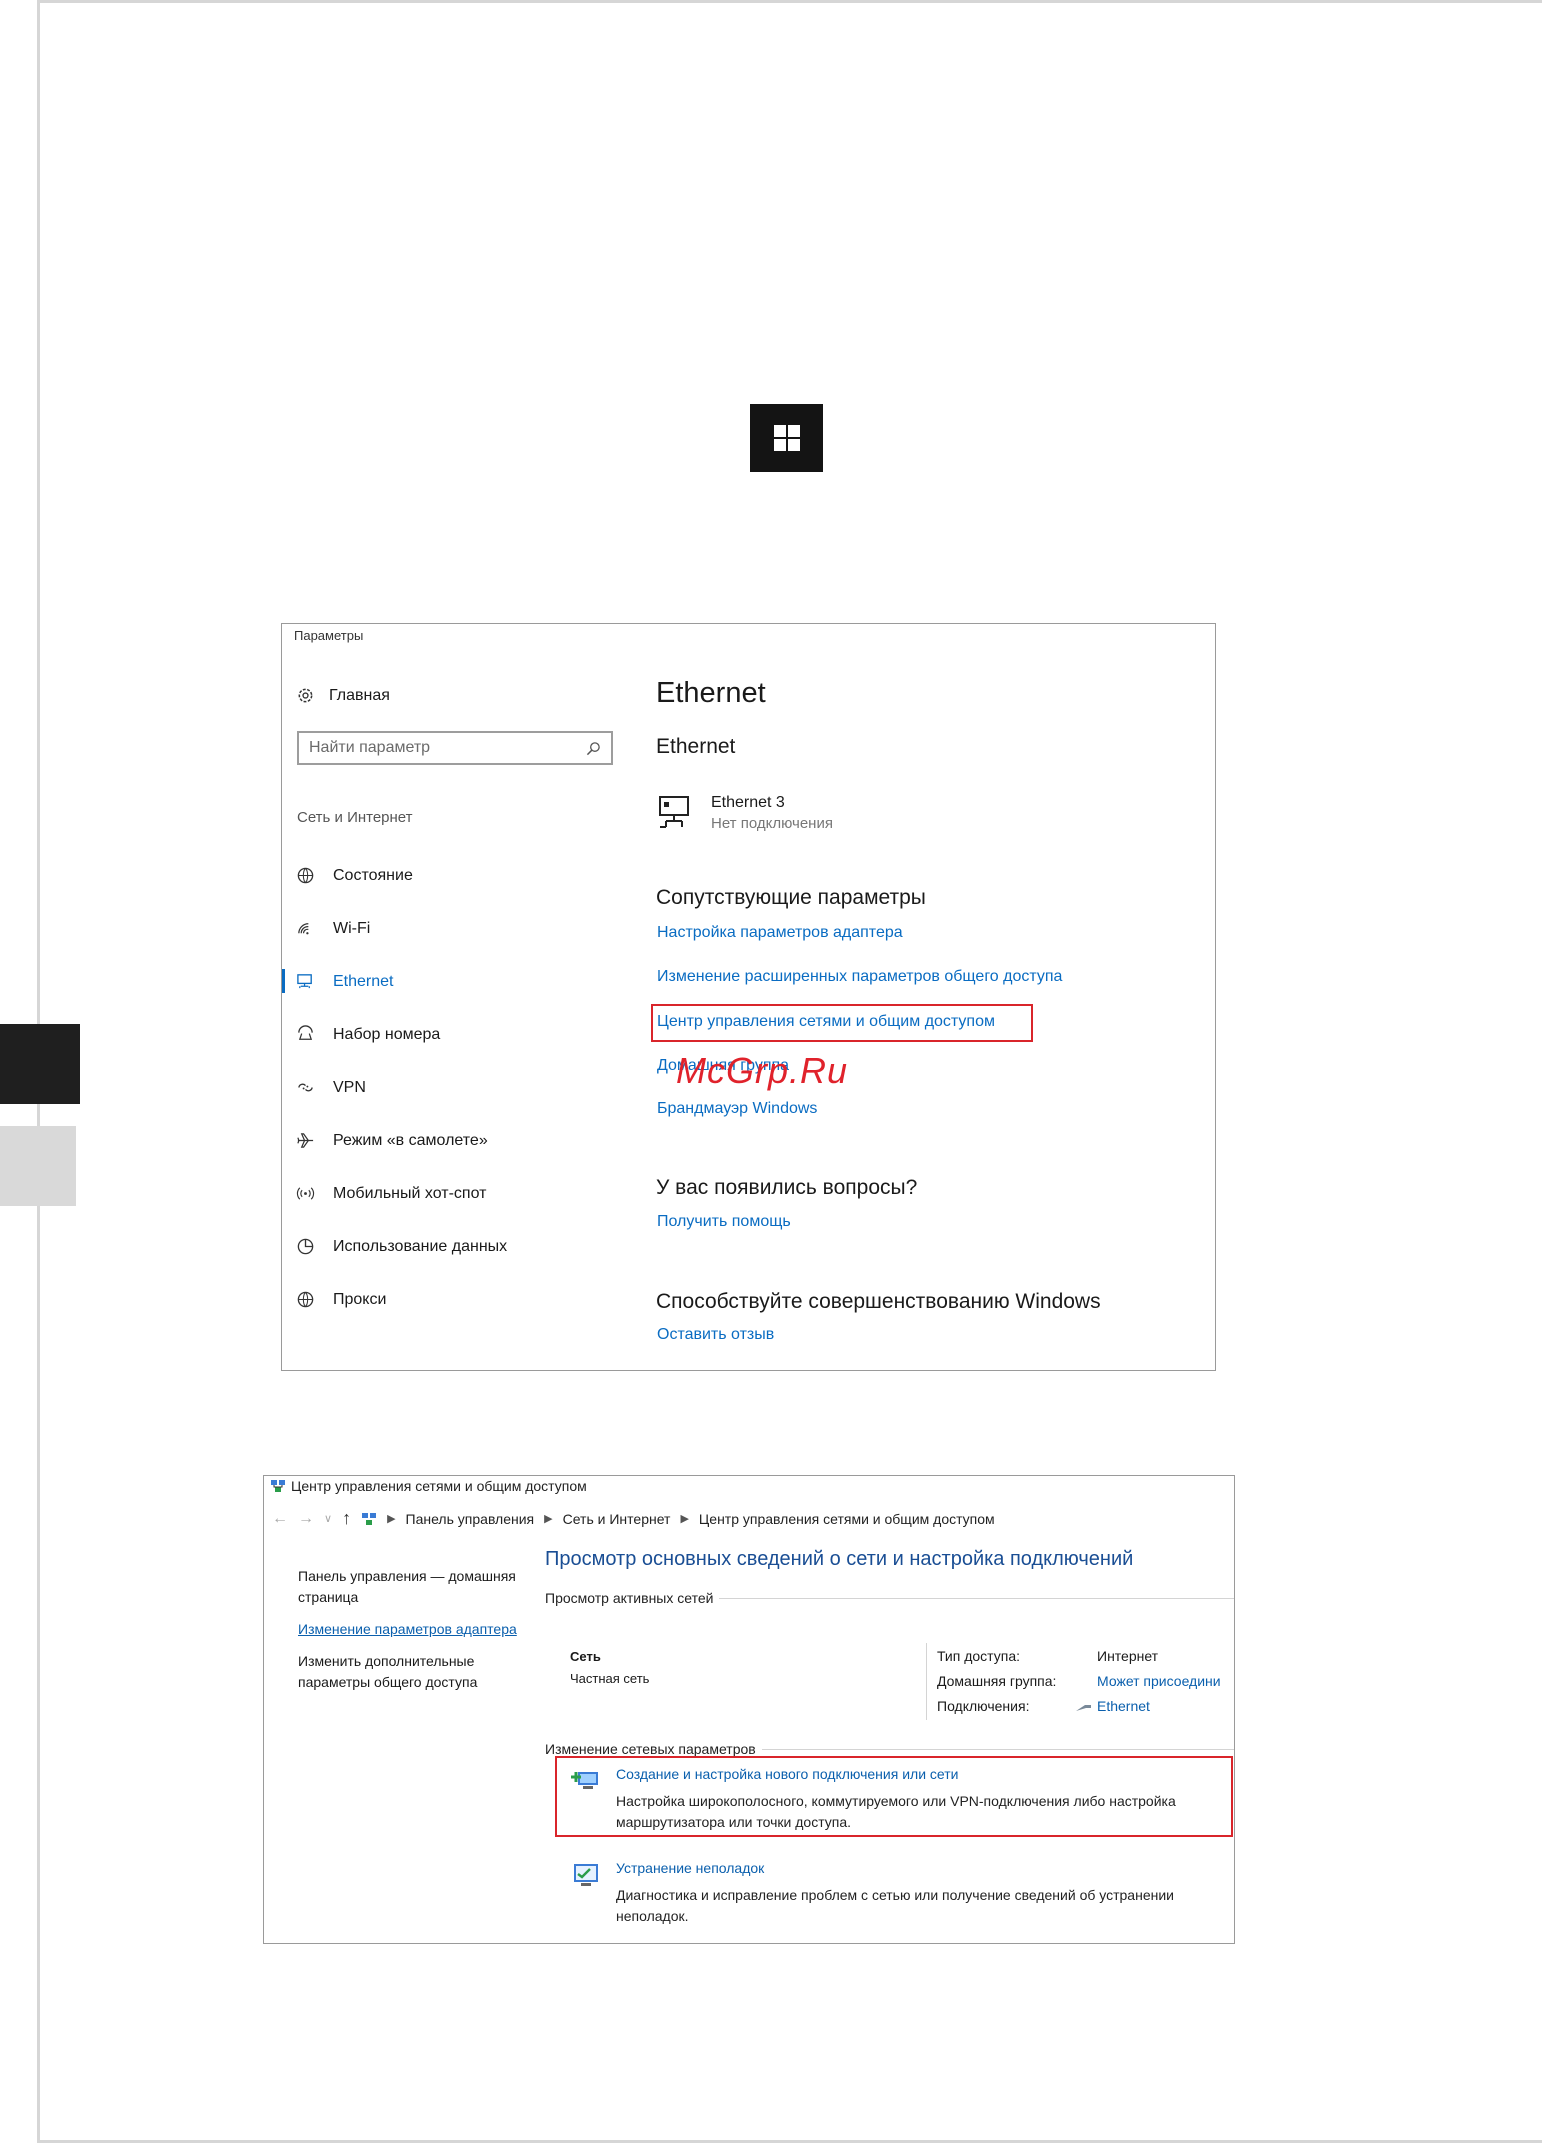 The width and height of the screenshot is (1542, 2143). I want to click on related-heading: Сопутствующие параметры, so click(791, 897).